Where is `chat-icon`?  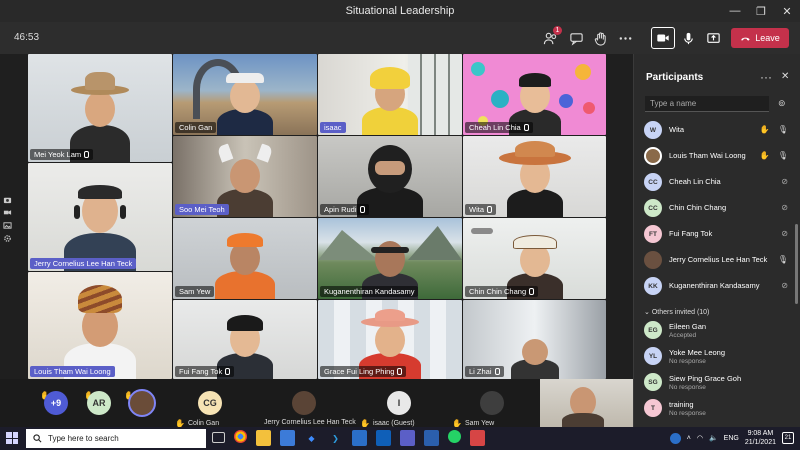
chat-icon is located at coordinates (576, 38).